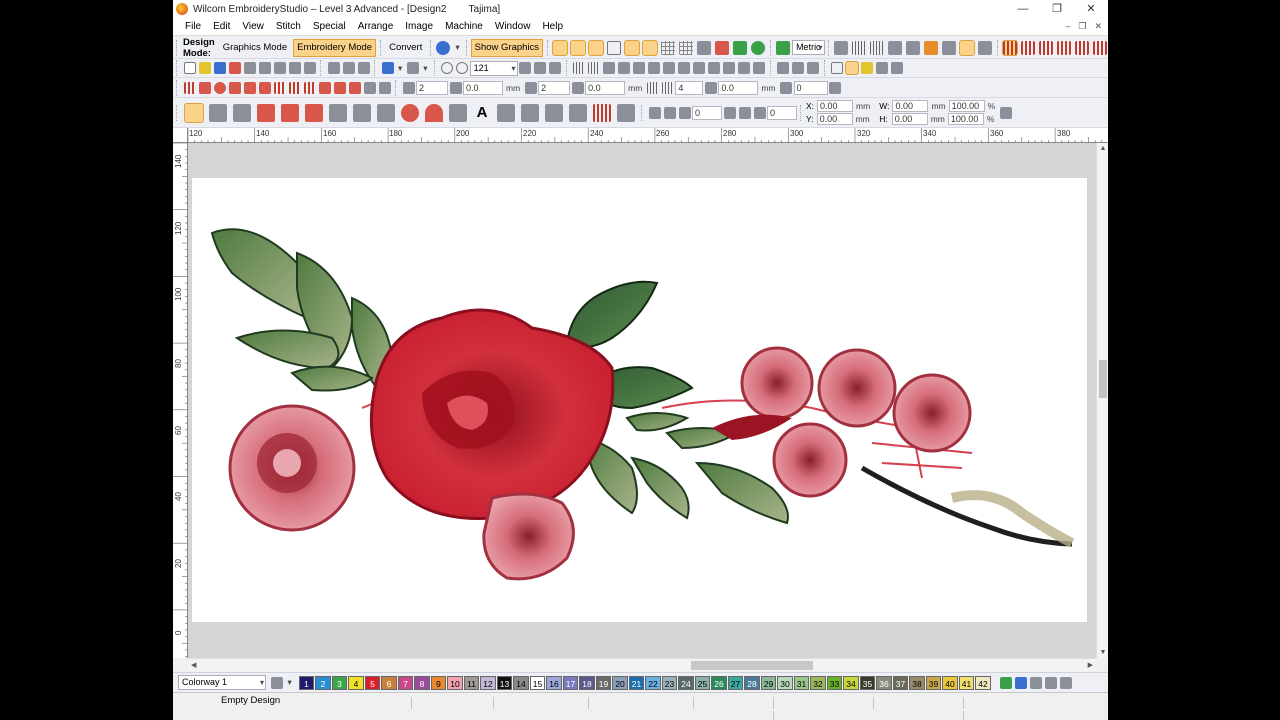  I want to click on rotate-right-icon, so click(744, 112).